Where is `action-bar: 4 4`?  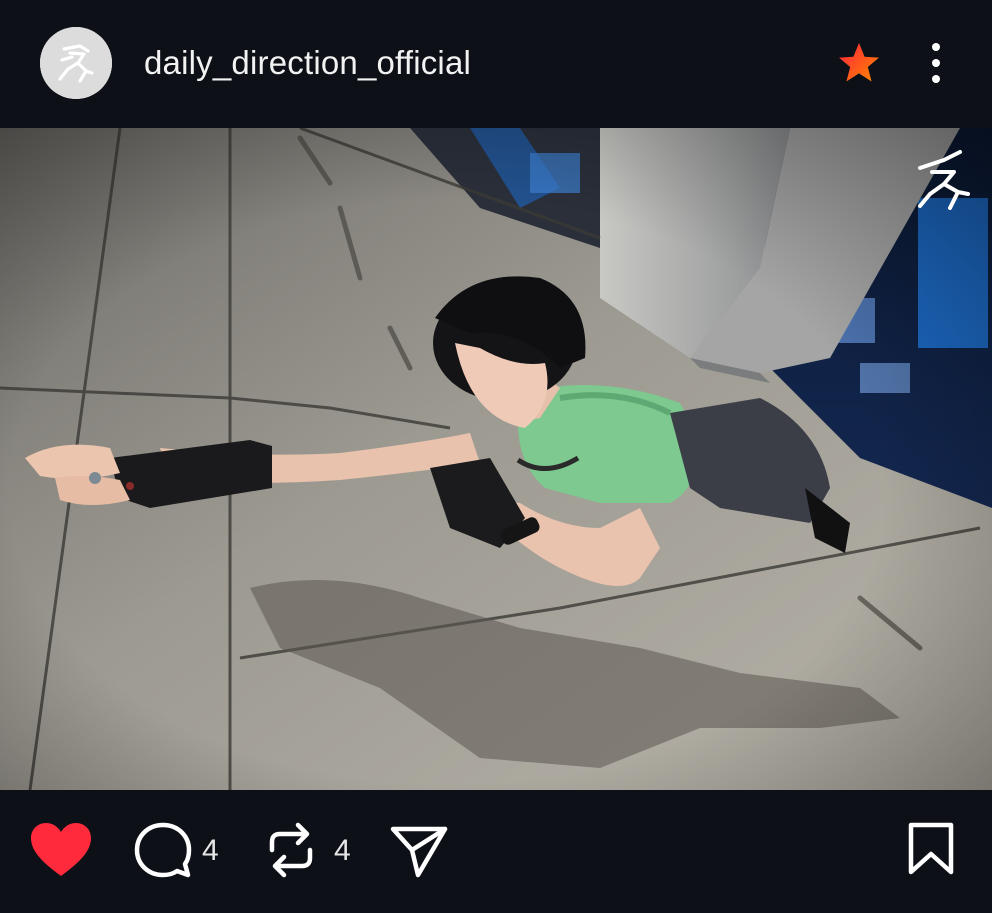
action-bar: 4 4 is located at coordinates (496, 851).